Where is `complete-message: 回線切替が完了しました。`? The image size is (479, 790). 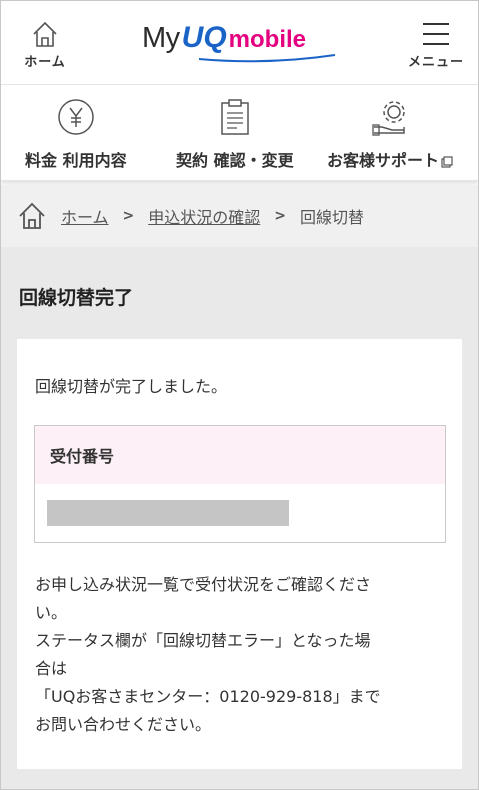 complete-message: 回線切替が完了しました。 is located at coordinates (131, 386).